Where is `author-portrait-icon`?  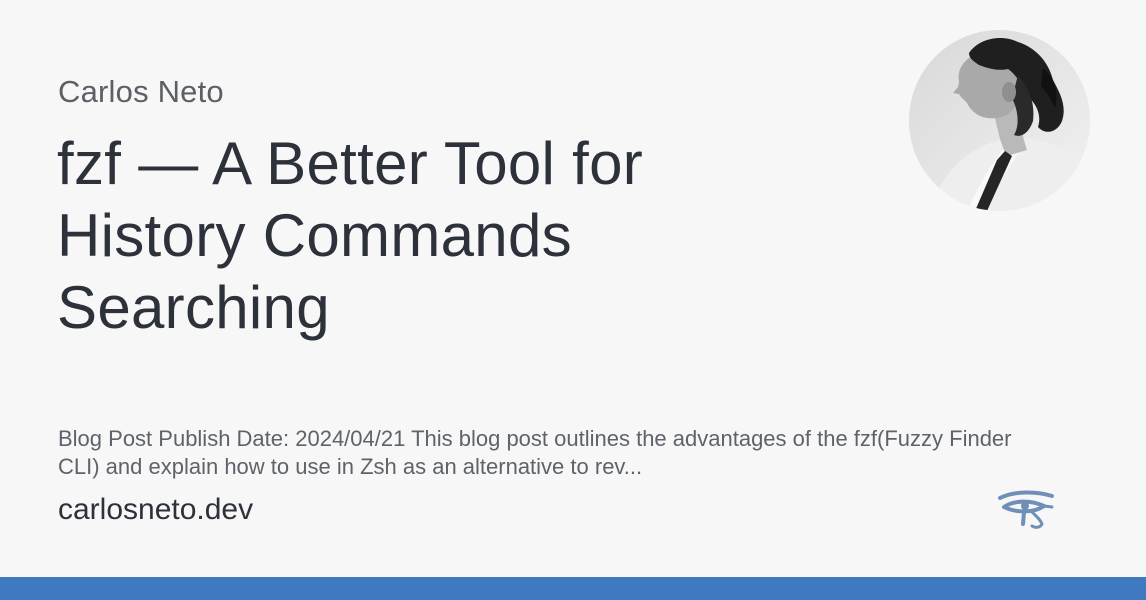 author-portrait-icon is located at coordinates (999, 120).